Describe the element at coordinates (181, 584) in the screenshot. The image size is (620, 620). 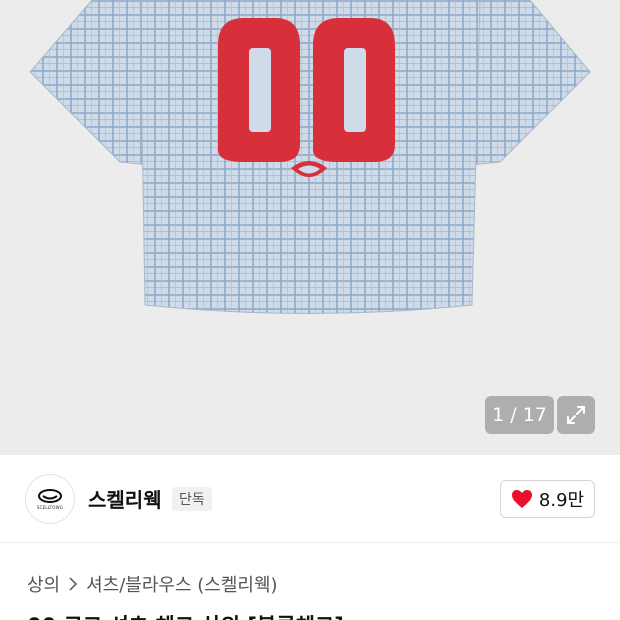
I see `breadcrumb-subcategory: 셔츠/블라우스 (스켈리웩)` at that location.